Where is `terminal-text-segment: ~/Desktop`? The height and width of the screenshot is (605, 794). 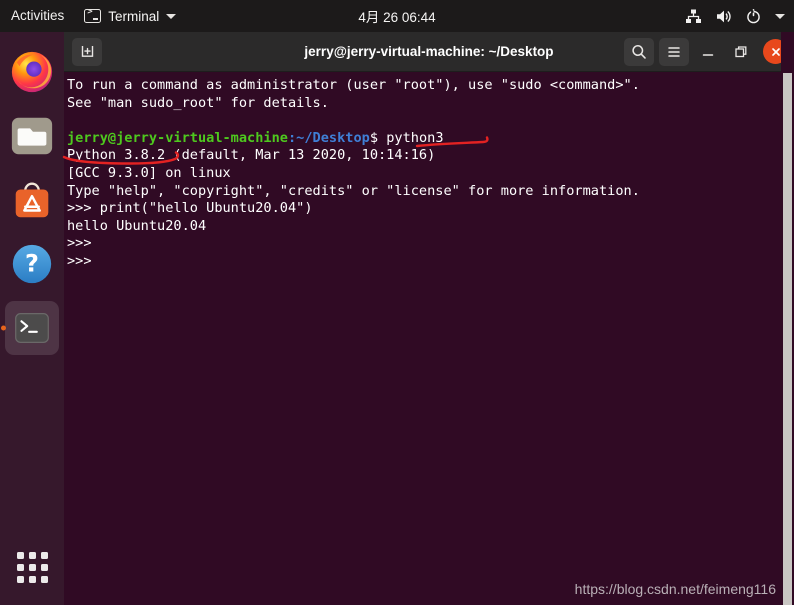
terminal-text-segment: ~/Desktop is located at coordinates (333, 137).